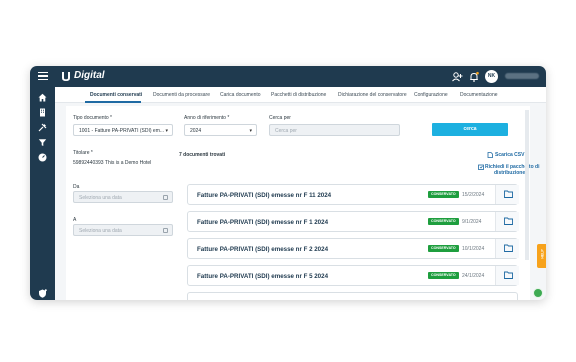 The width and height of the screenshot is (576, 362). What do you see at coordinates (42, 157) in the screenshot?
I see `dashboard-icon` at bounding box center [42, 157].